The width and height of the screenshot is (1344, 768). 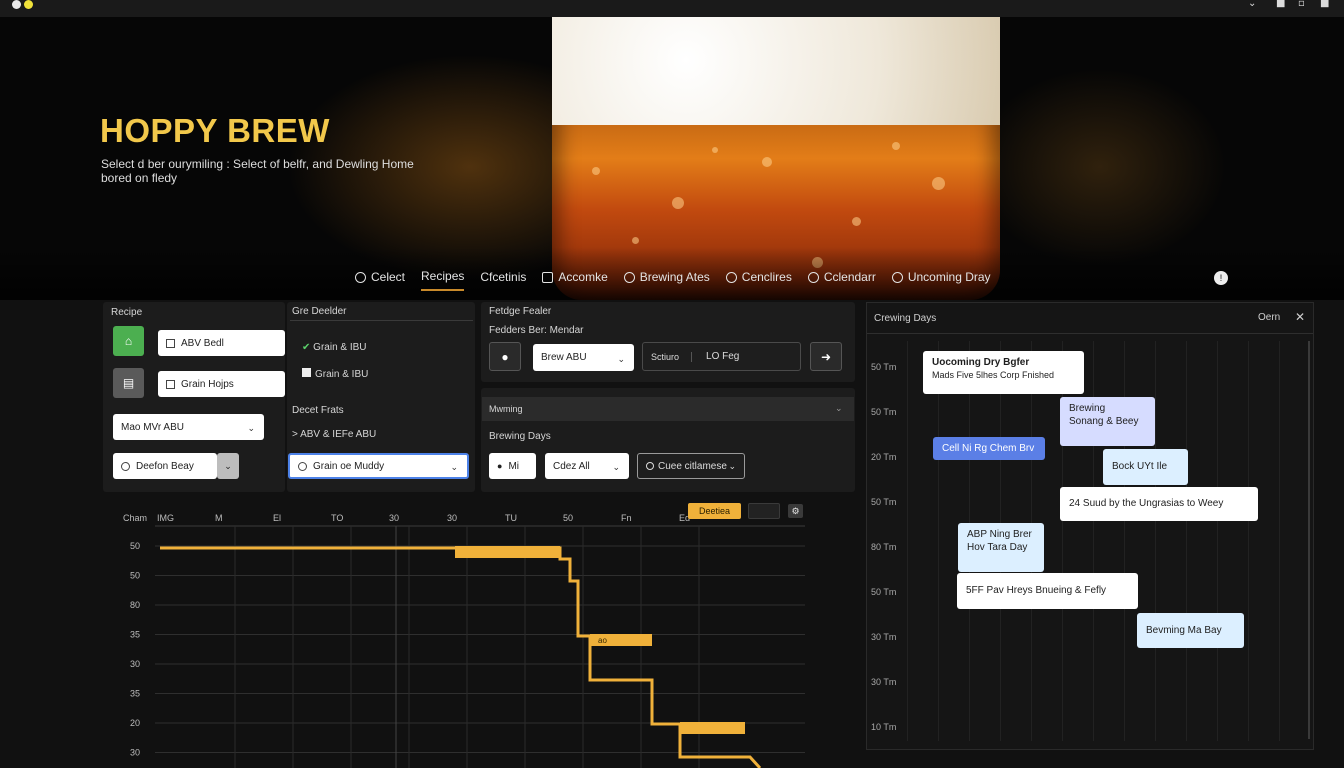 I want to click on info-icon: !, so click(x=1221, y=278).